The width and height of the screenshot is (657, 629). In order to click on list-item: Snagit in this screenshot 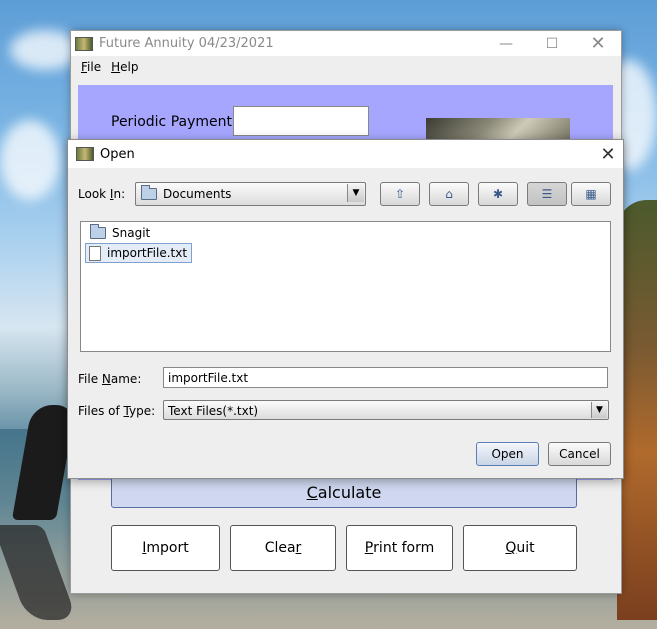, I will do `click(119, 233)`.